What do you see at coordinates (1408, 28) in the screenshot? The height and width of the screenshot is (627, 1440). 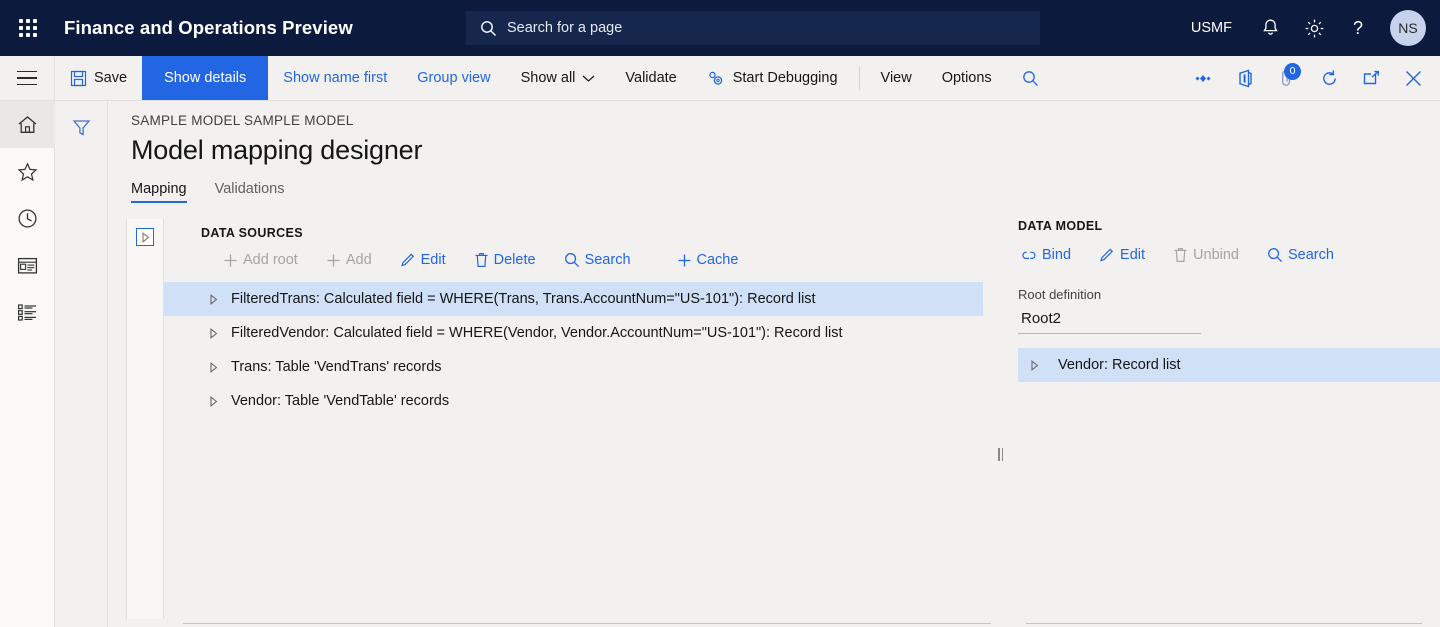 I see `avatar: NS` at bounding box center [1408, 28].